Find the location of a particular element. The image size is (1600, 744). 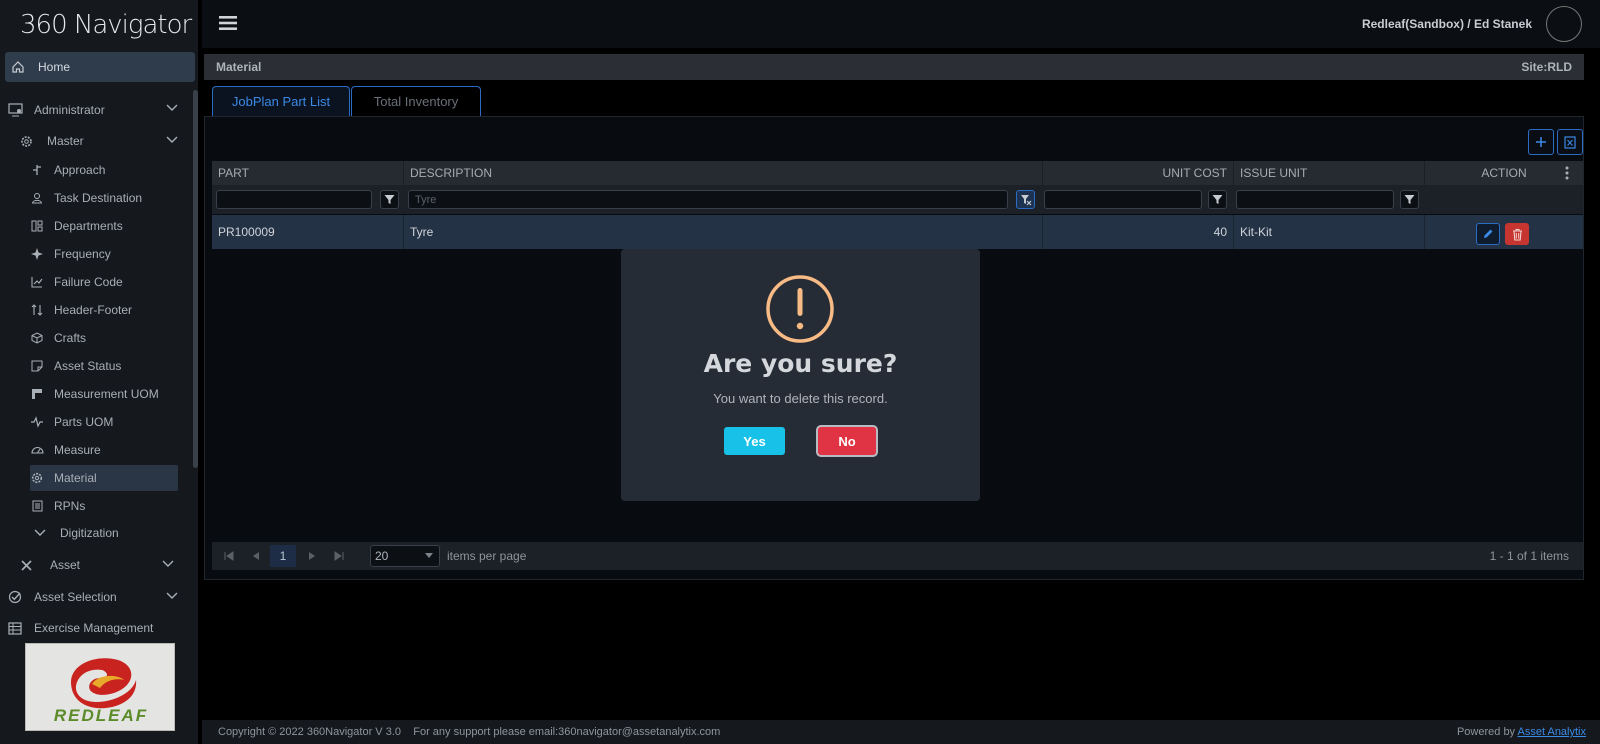

column-header-issue-unit: ISSUE UNIT is located at coordinates (1329, 173).